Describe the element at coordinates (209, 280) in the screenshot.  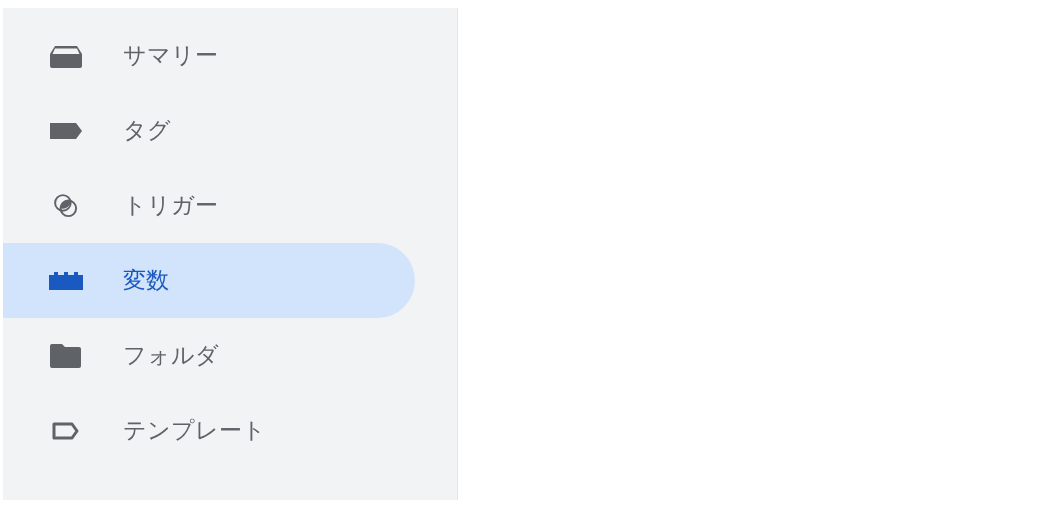
I see `sidebar-item: 変数` at that location.